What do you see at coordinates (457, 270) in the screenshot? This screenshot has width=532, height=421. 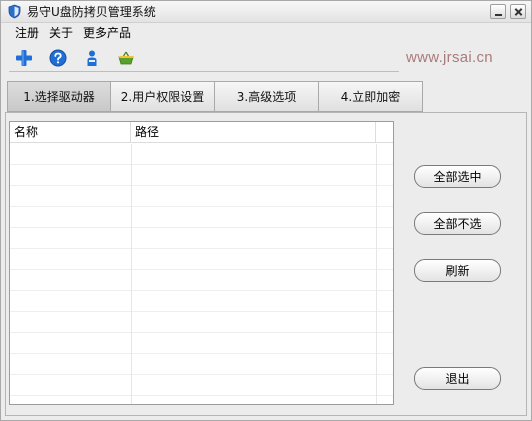 I see `refresh-button: 刷新` at bounding box center [457, 270].